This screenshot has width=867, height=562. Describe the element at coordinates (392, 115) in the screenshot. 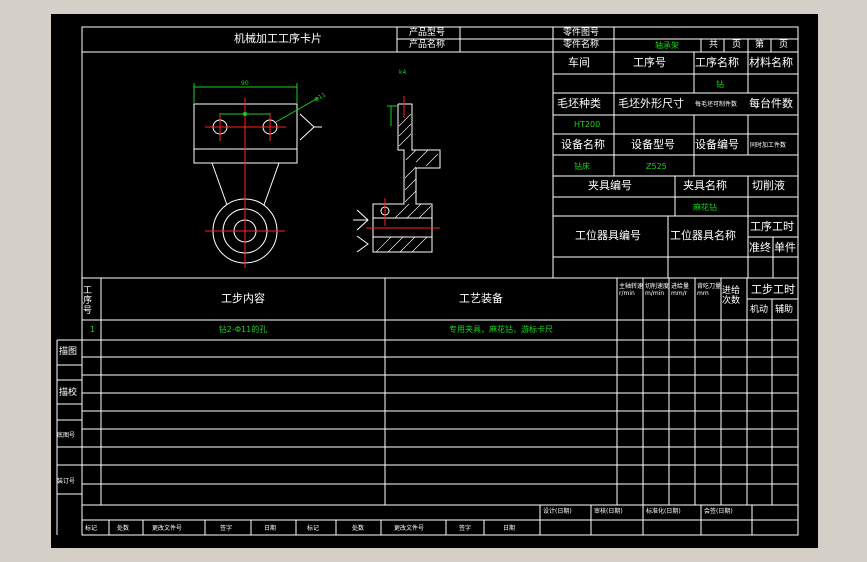

I see `side-dimensions` at that location.